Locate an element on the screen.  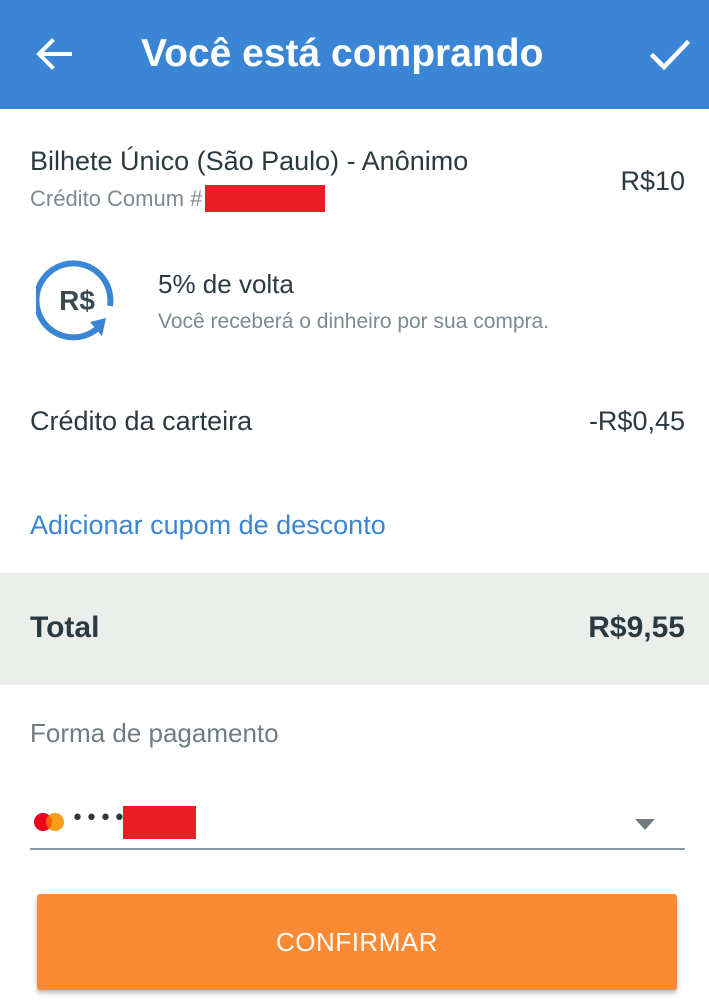
confirm-button: CONFIRMAR is located at coordinates (357, 942).